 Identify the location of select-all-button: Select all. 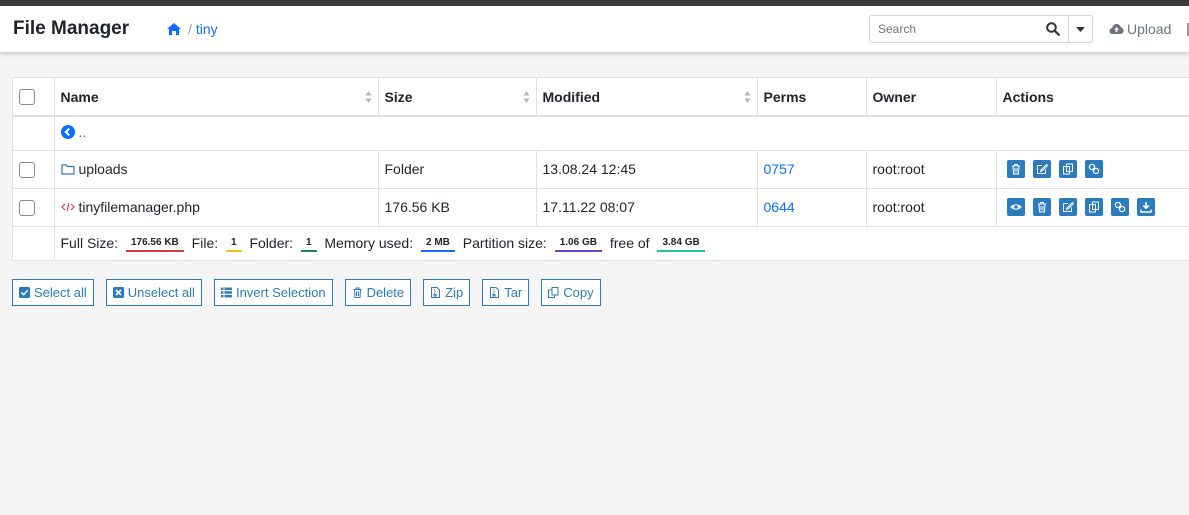
(53, 292).